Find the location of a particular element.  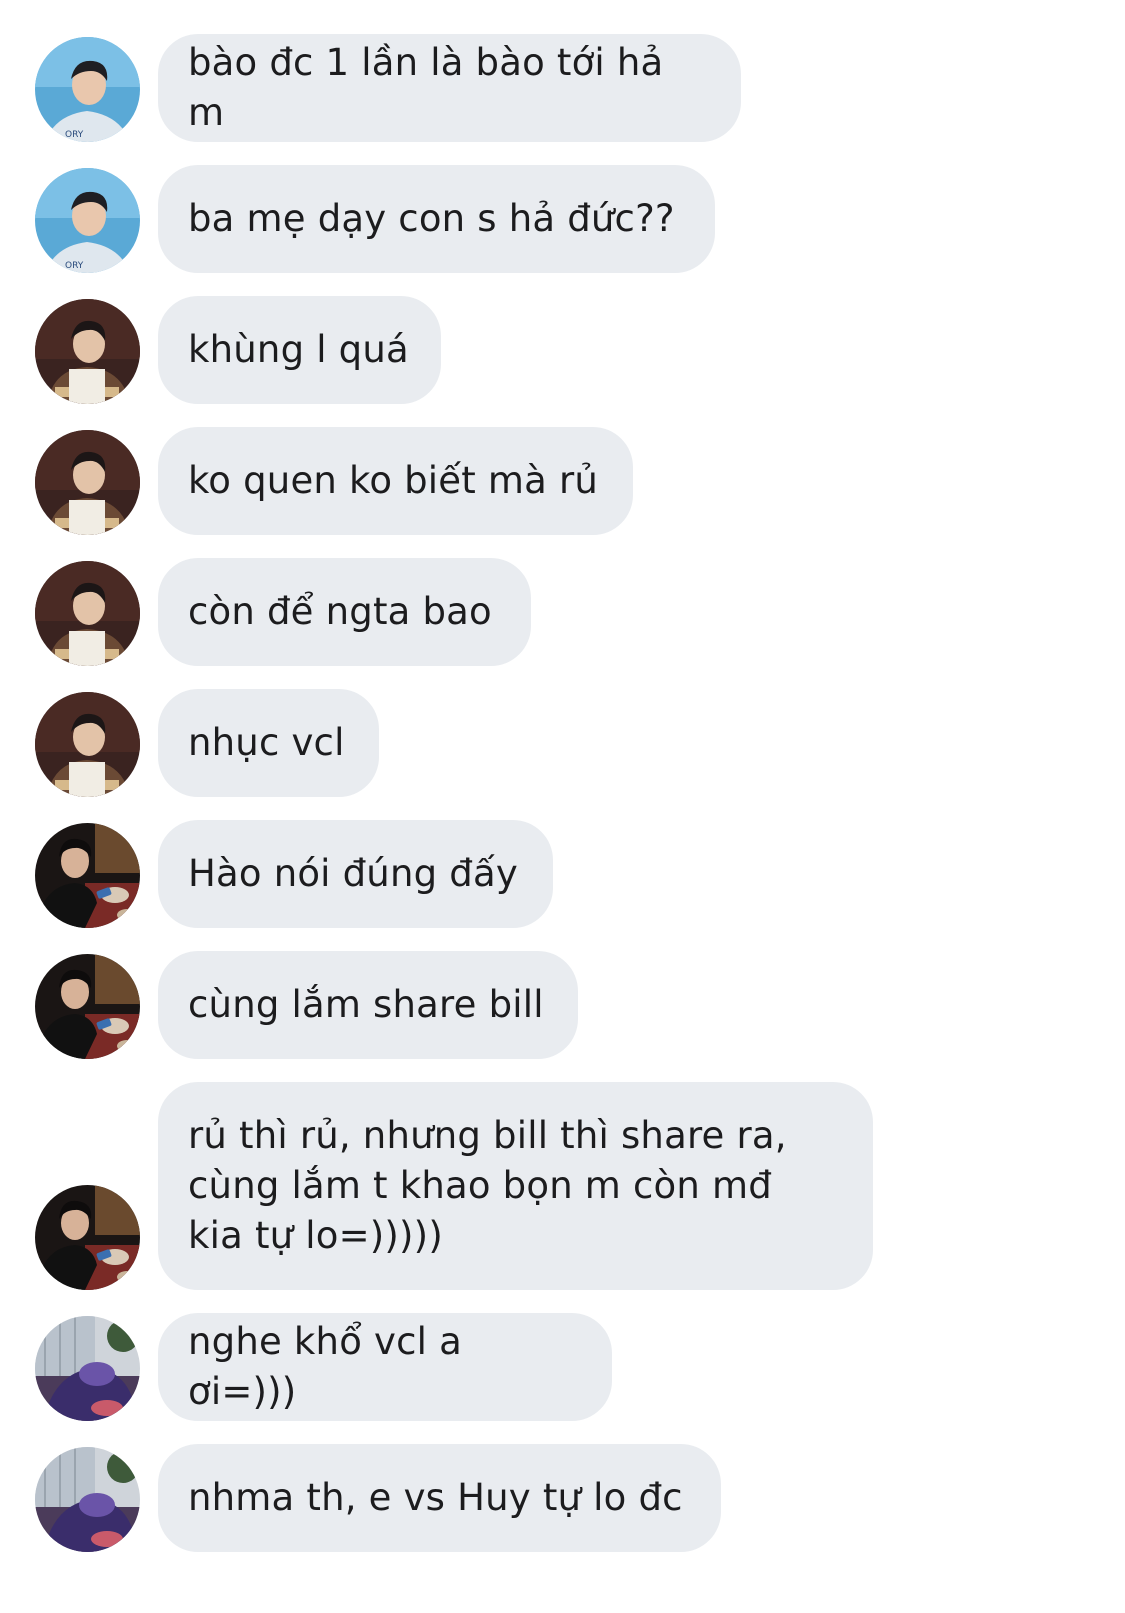

message-row: ko quen ko biết mà rủ is located at coordinates (562, 481).